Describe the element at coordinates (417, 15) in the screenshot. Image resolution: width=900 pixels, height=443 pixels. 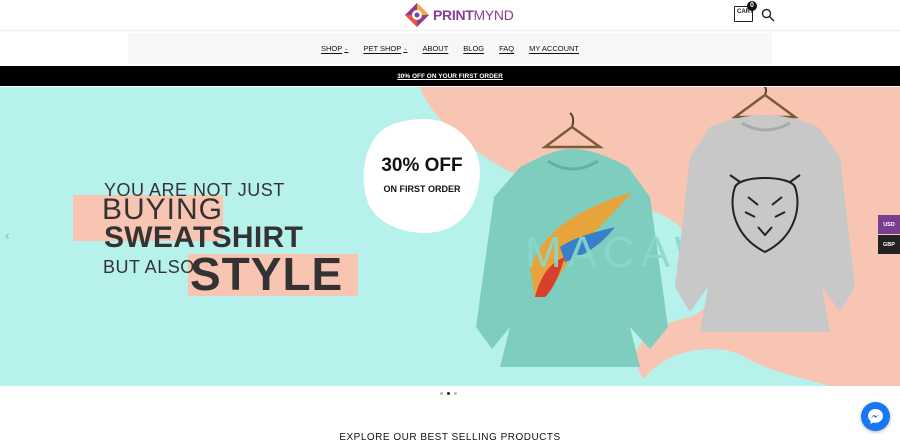
I see `logo-icon` at that location.